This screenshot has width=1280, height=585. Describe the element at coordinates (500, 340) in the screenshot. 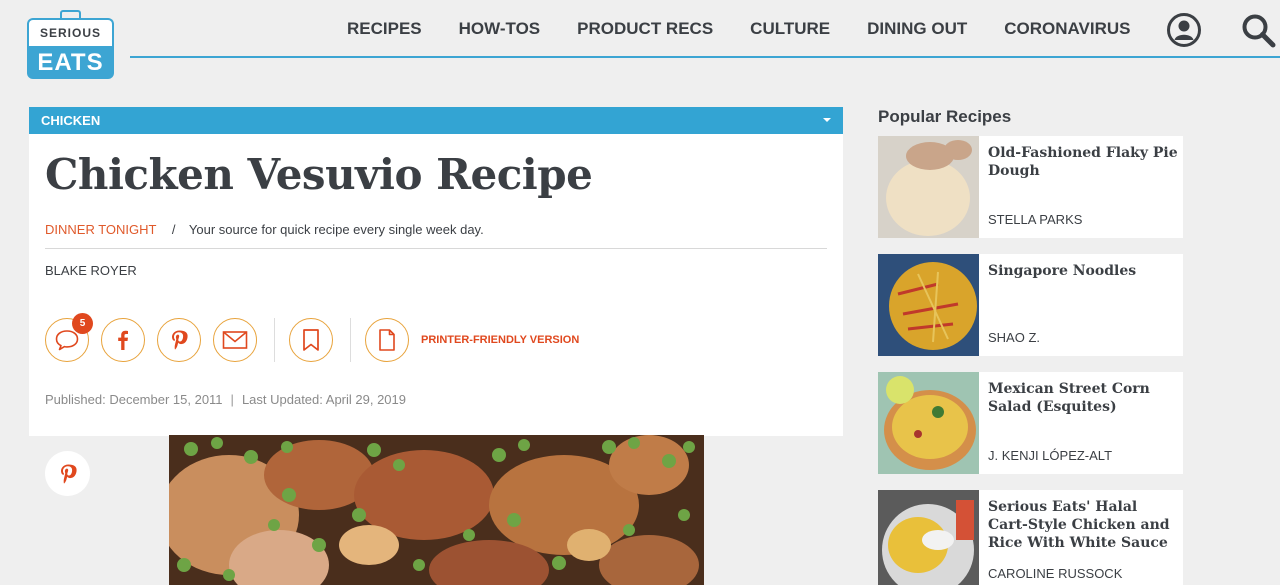

I see `printer-friendly-link: PRINTER-FRIENDLY VERSION` at that location.